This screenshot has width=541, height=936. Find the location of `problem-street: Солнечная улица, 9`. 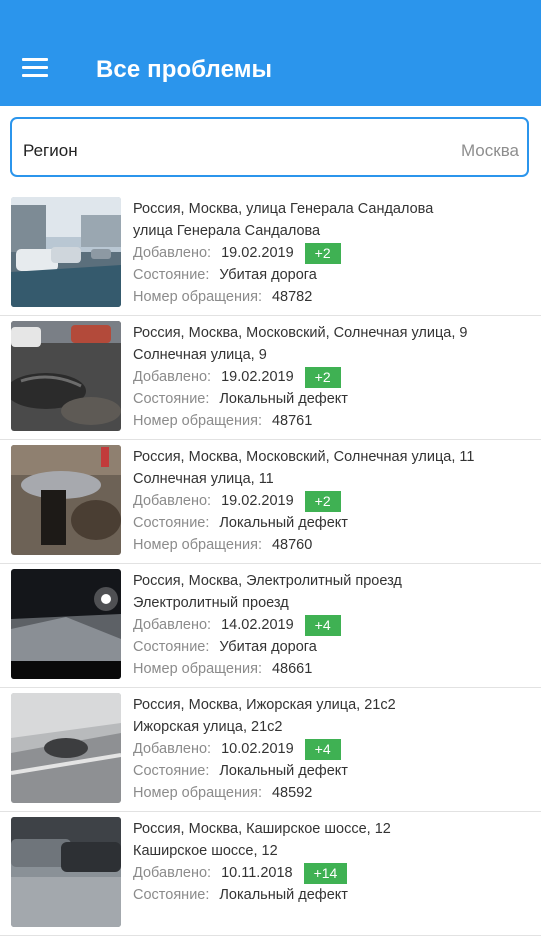

problem-street: Солнечная улица, 9 is located at coordinates (200, 355).